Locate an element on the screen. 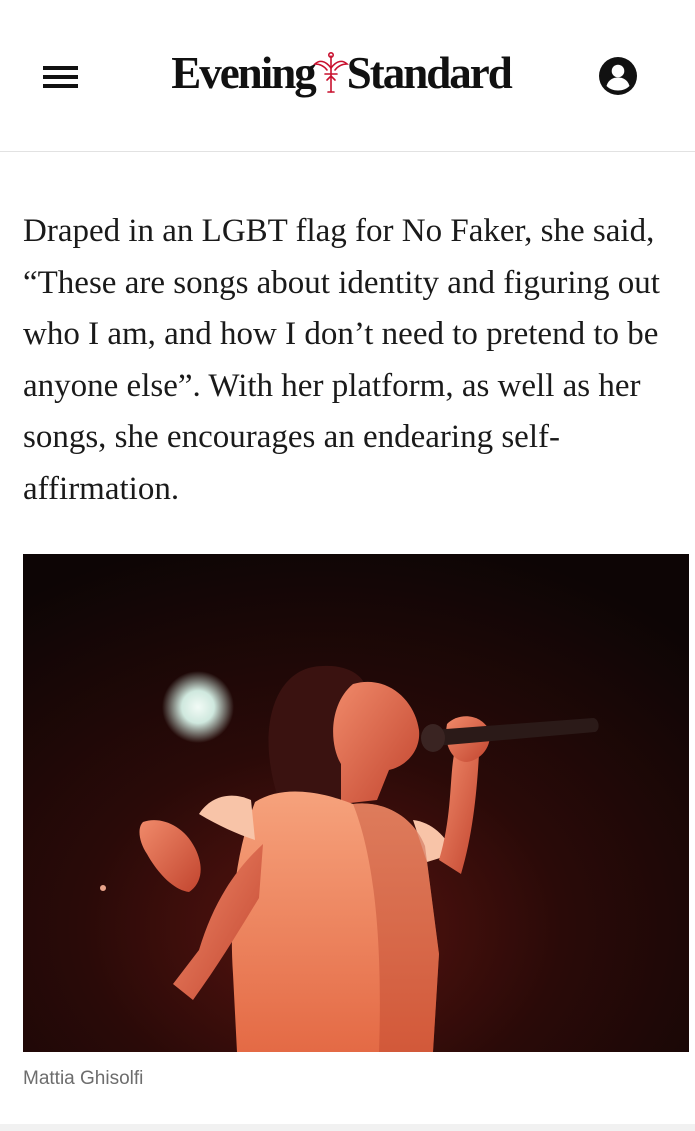 This screenshot has height=1131, width=695. account-user-icon is located at coordinates (618, 76).